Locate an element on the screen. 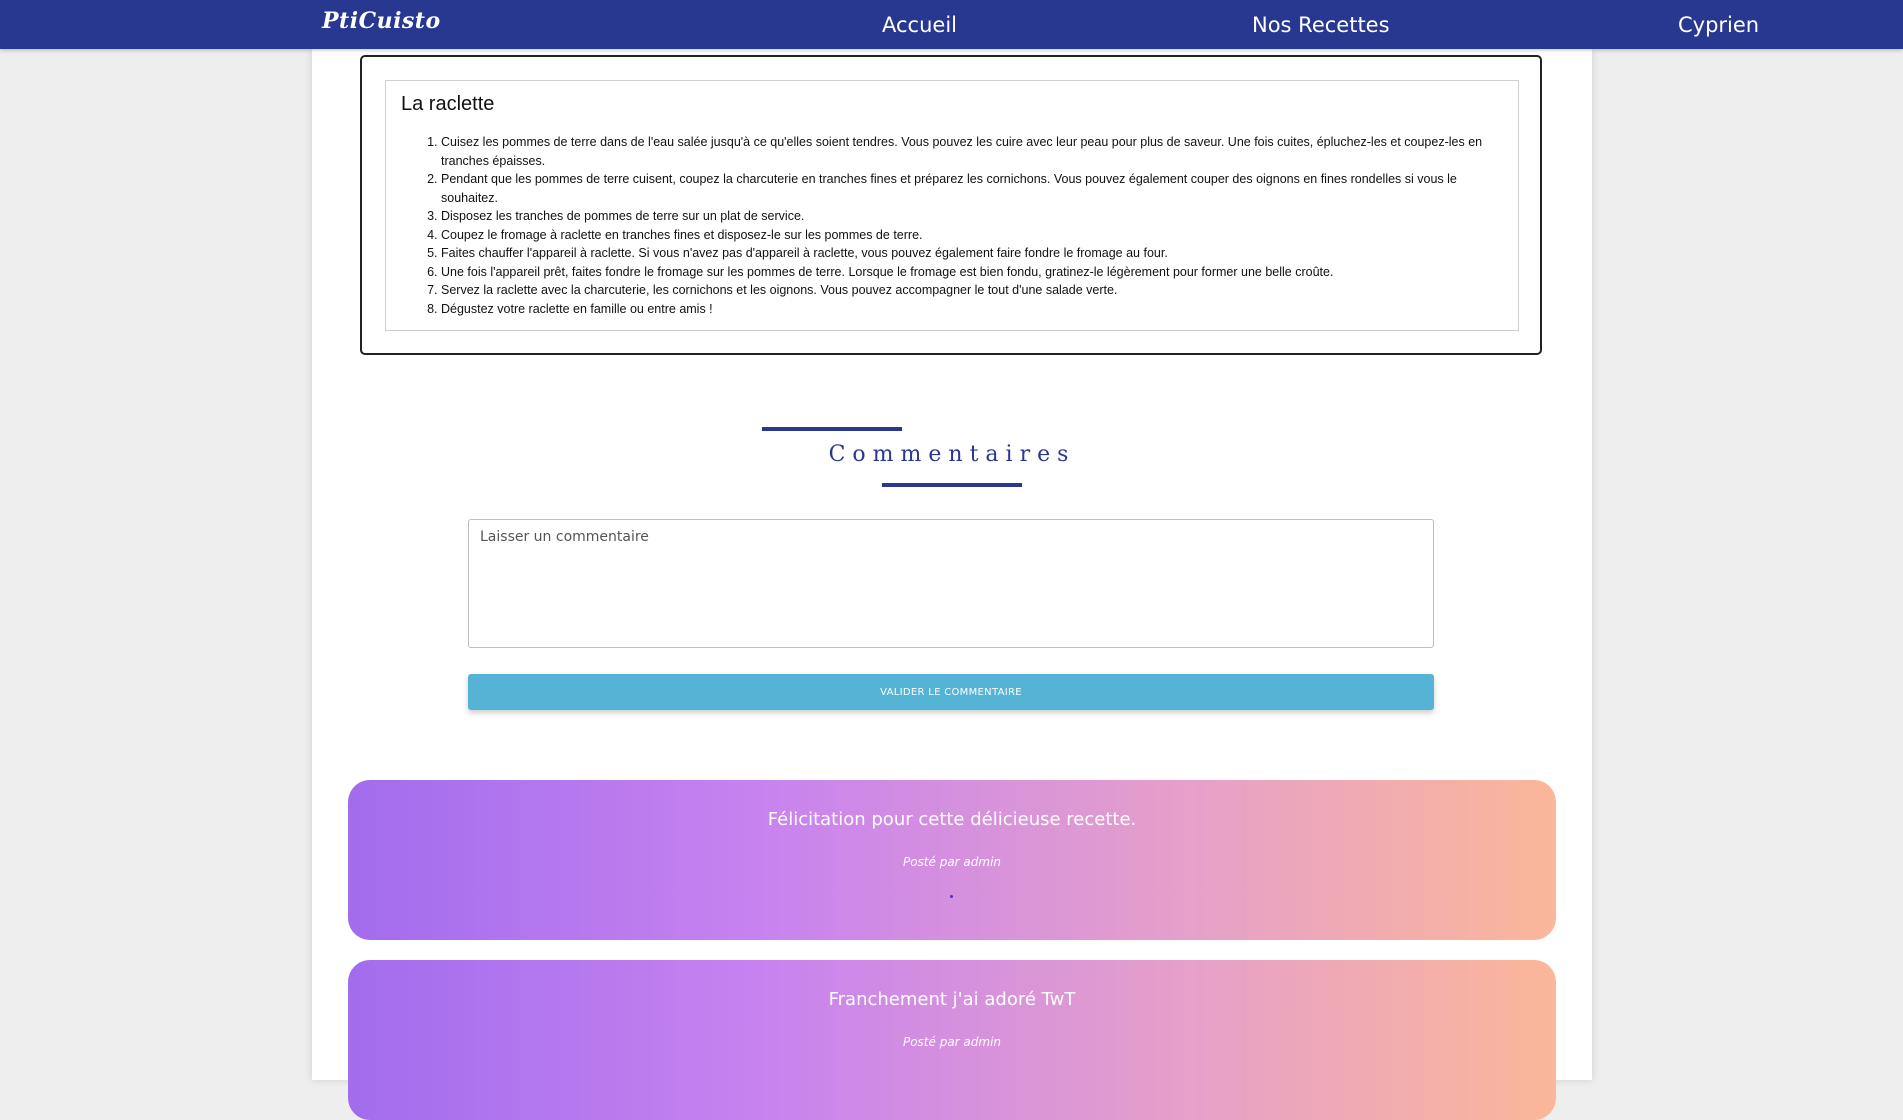 The width and height of the screenshot is (1903, 1120). submit-comment-button: VALIDER LE COMMENTAIRE is located at coordinates (951, 692).